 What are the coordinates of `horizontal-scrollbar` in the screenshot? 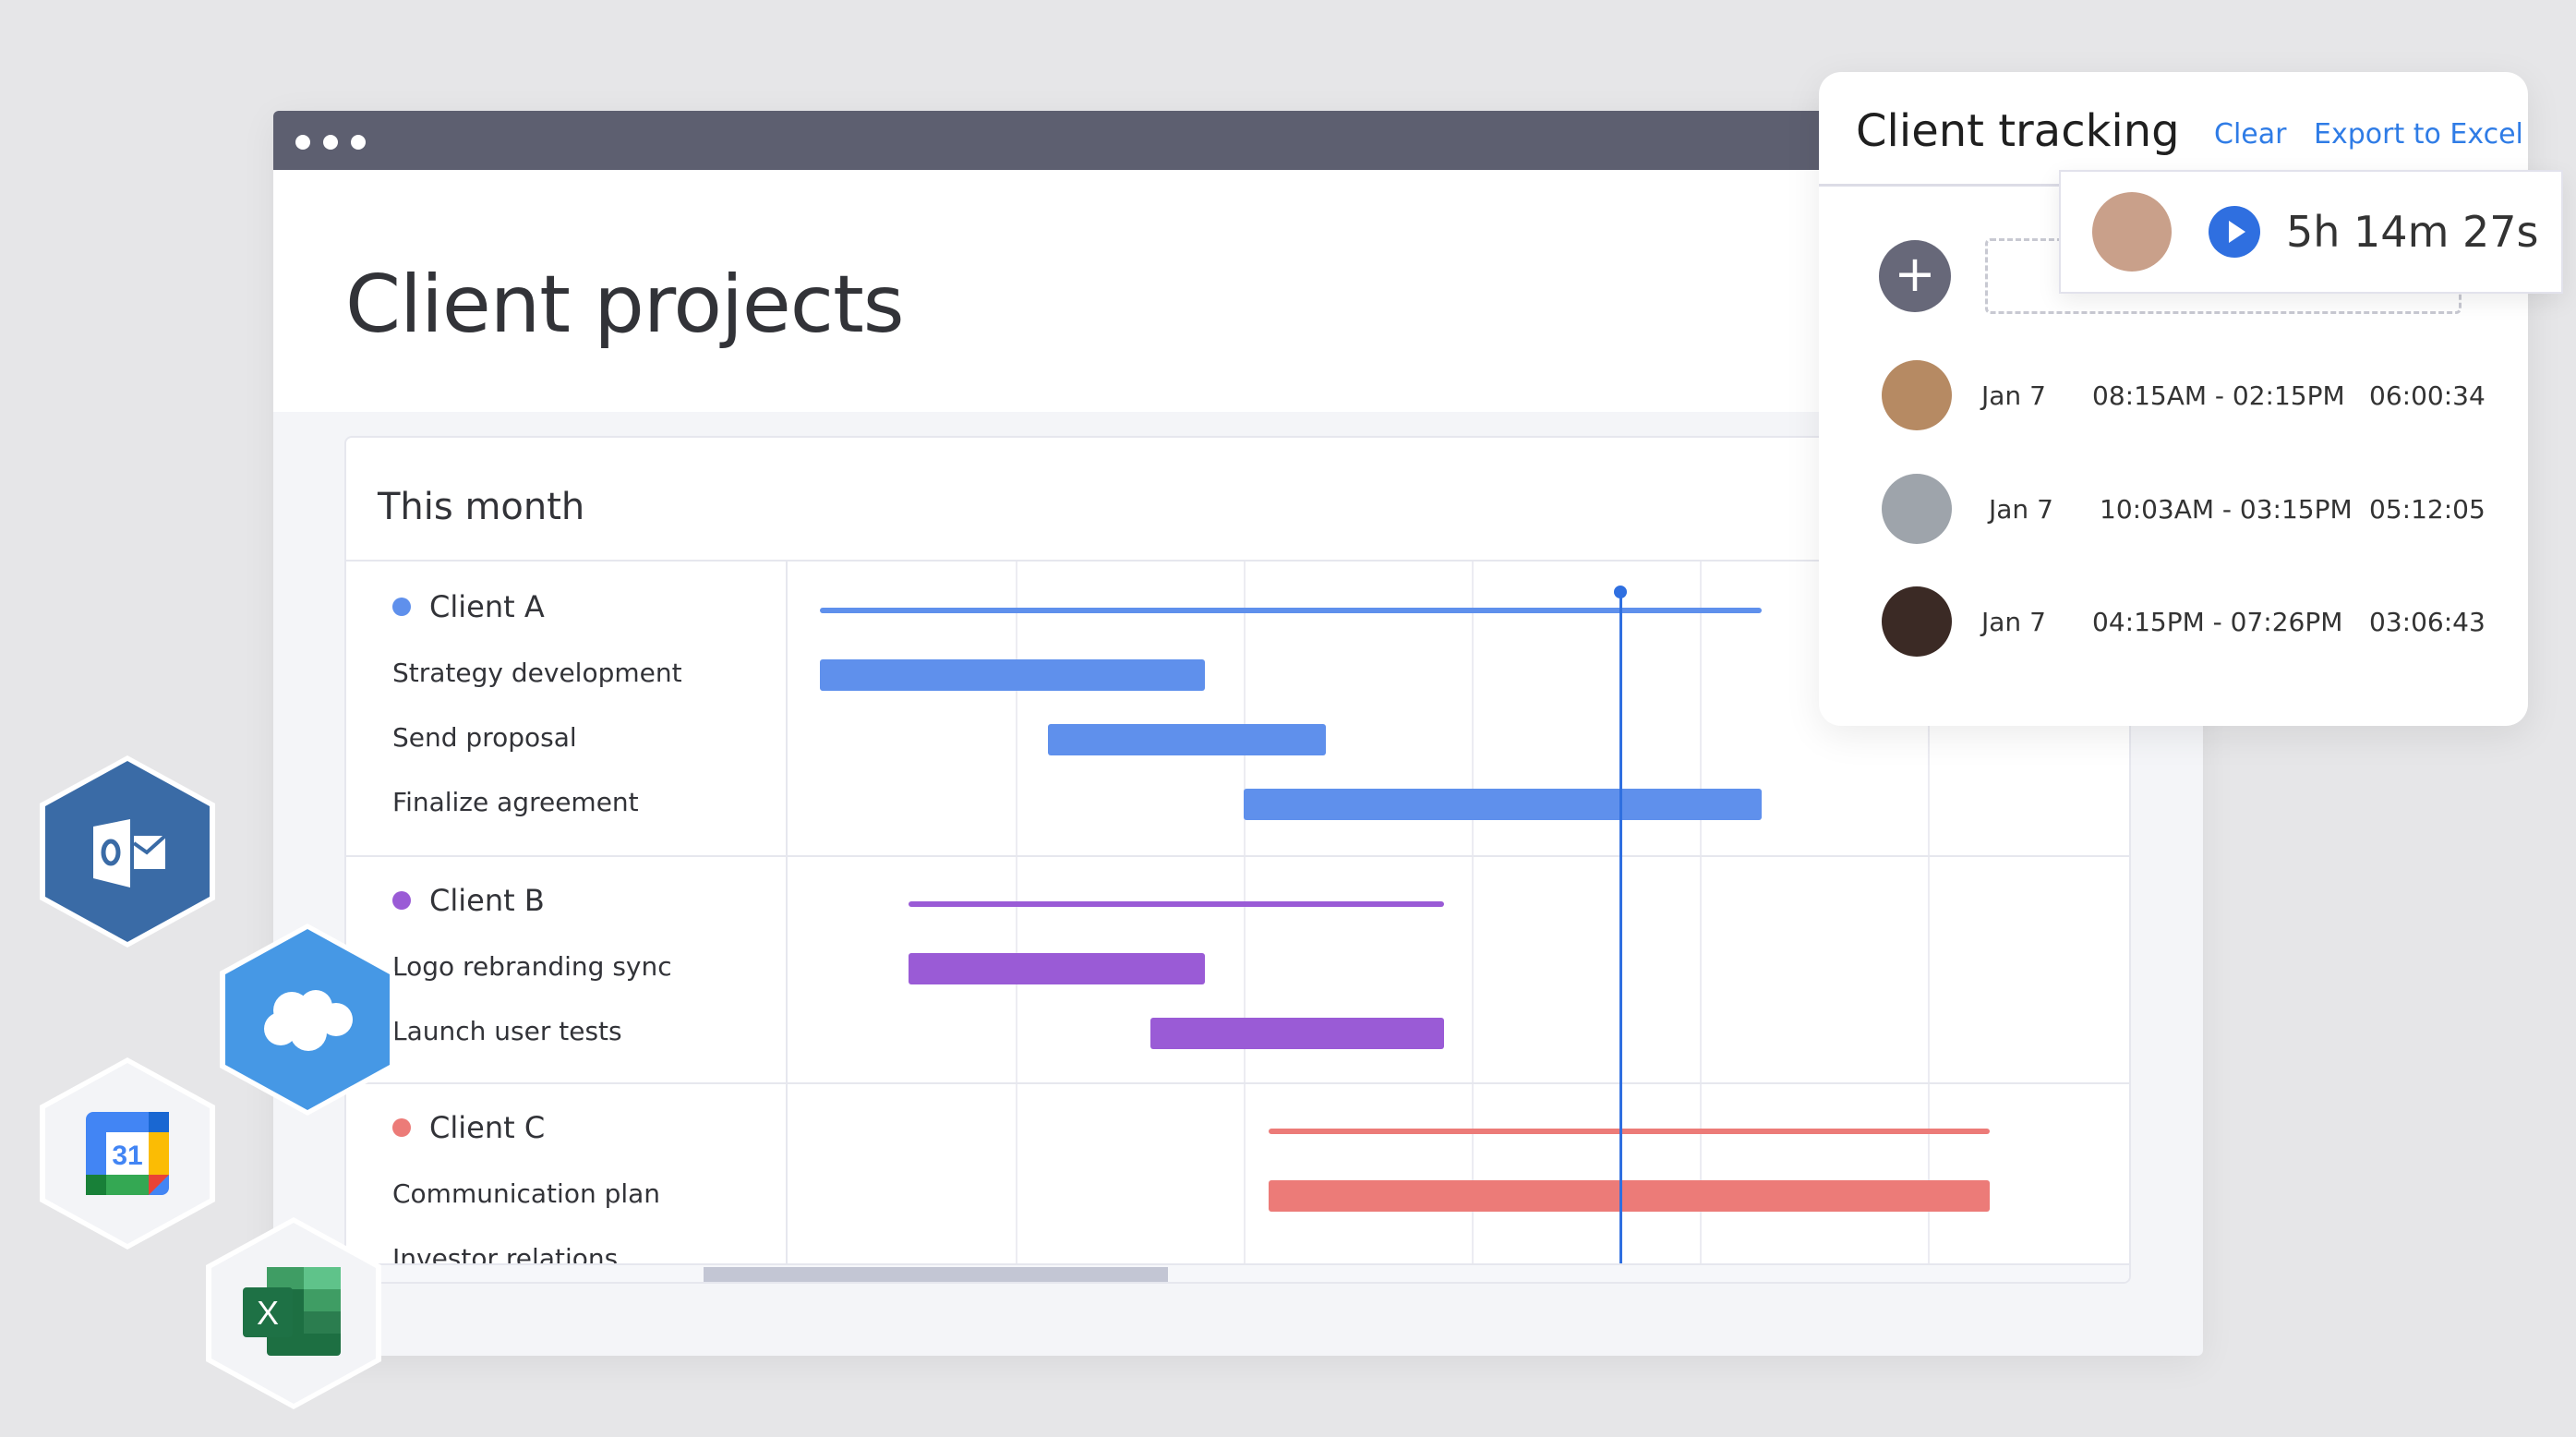 It's located at (1237, 1272).